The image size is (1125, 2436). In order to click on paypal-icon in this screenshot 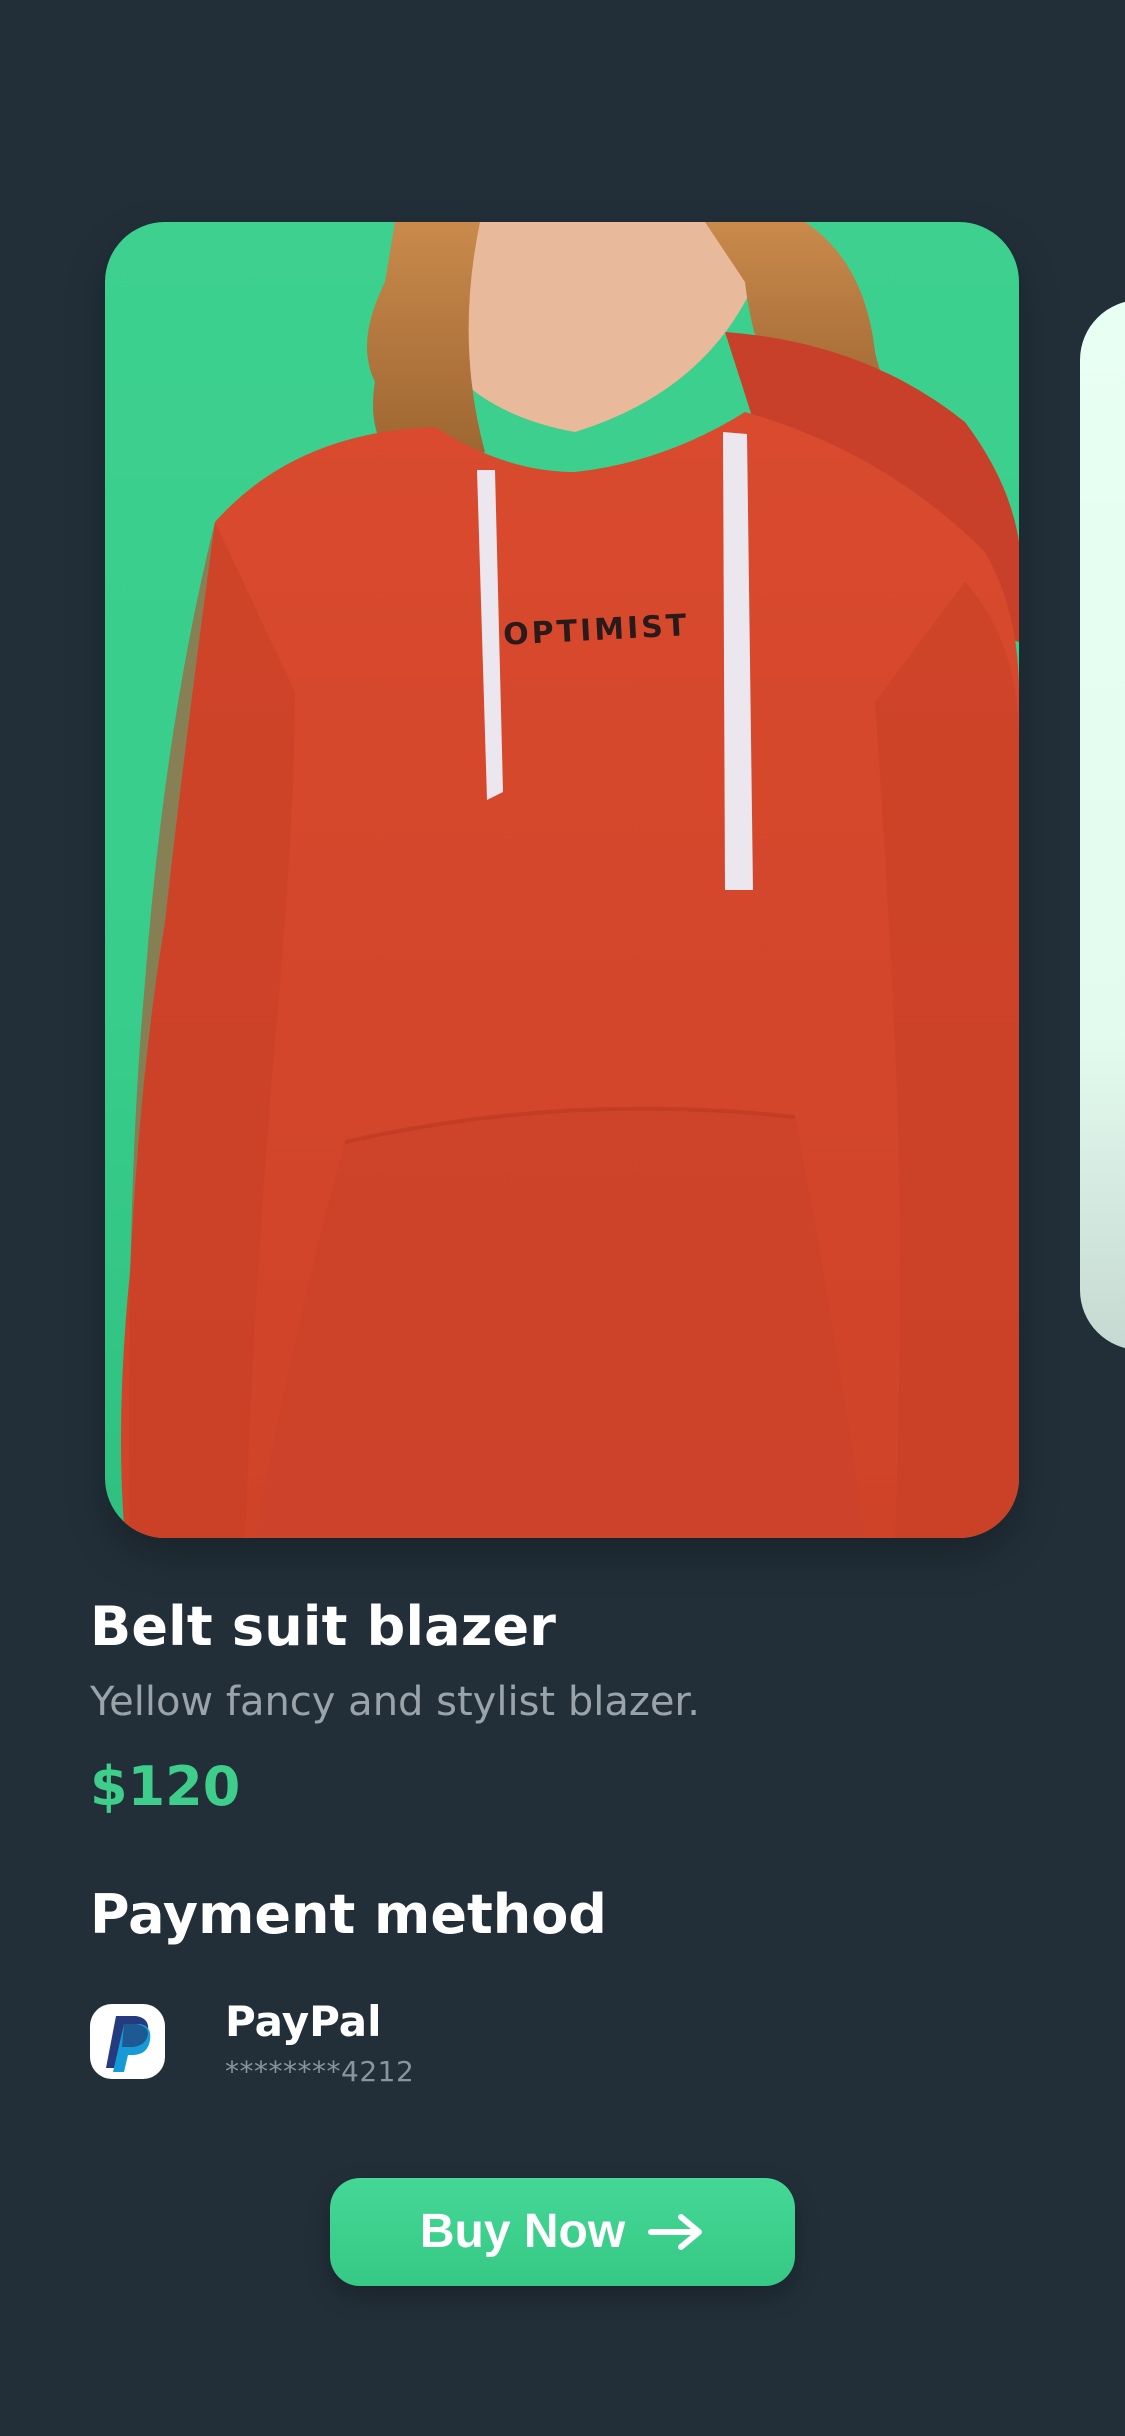, I will do `click(127, 2041)`.